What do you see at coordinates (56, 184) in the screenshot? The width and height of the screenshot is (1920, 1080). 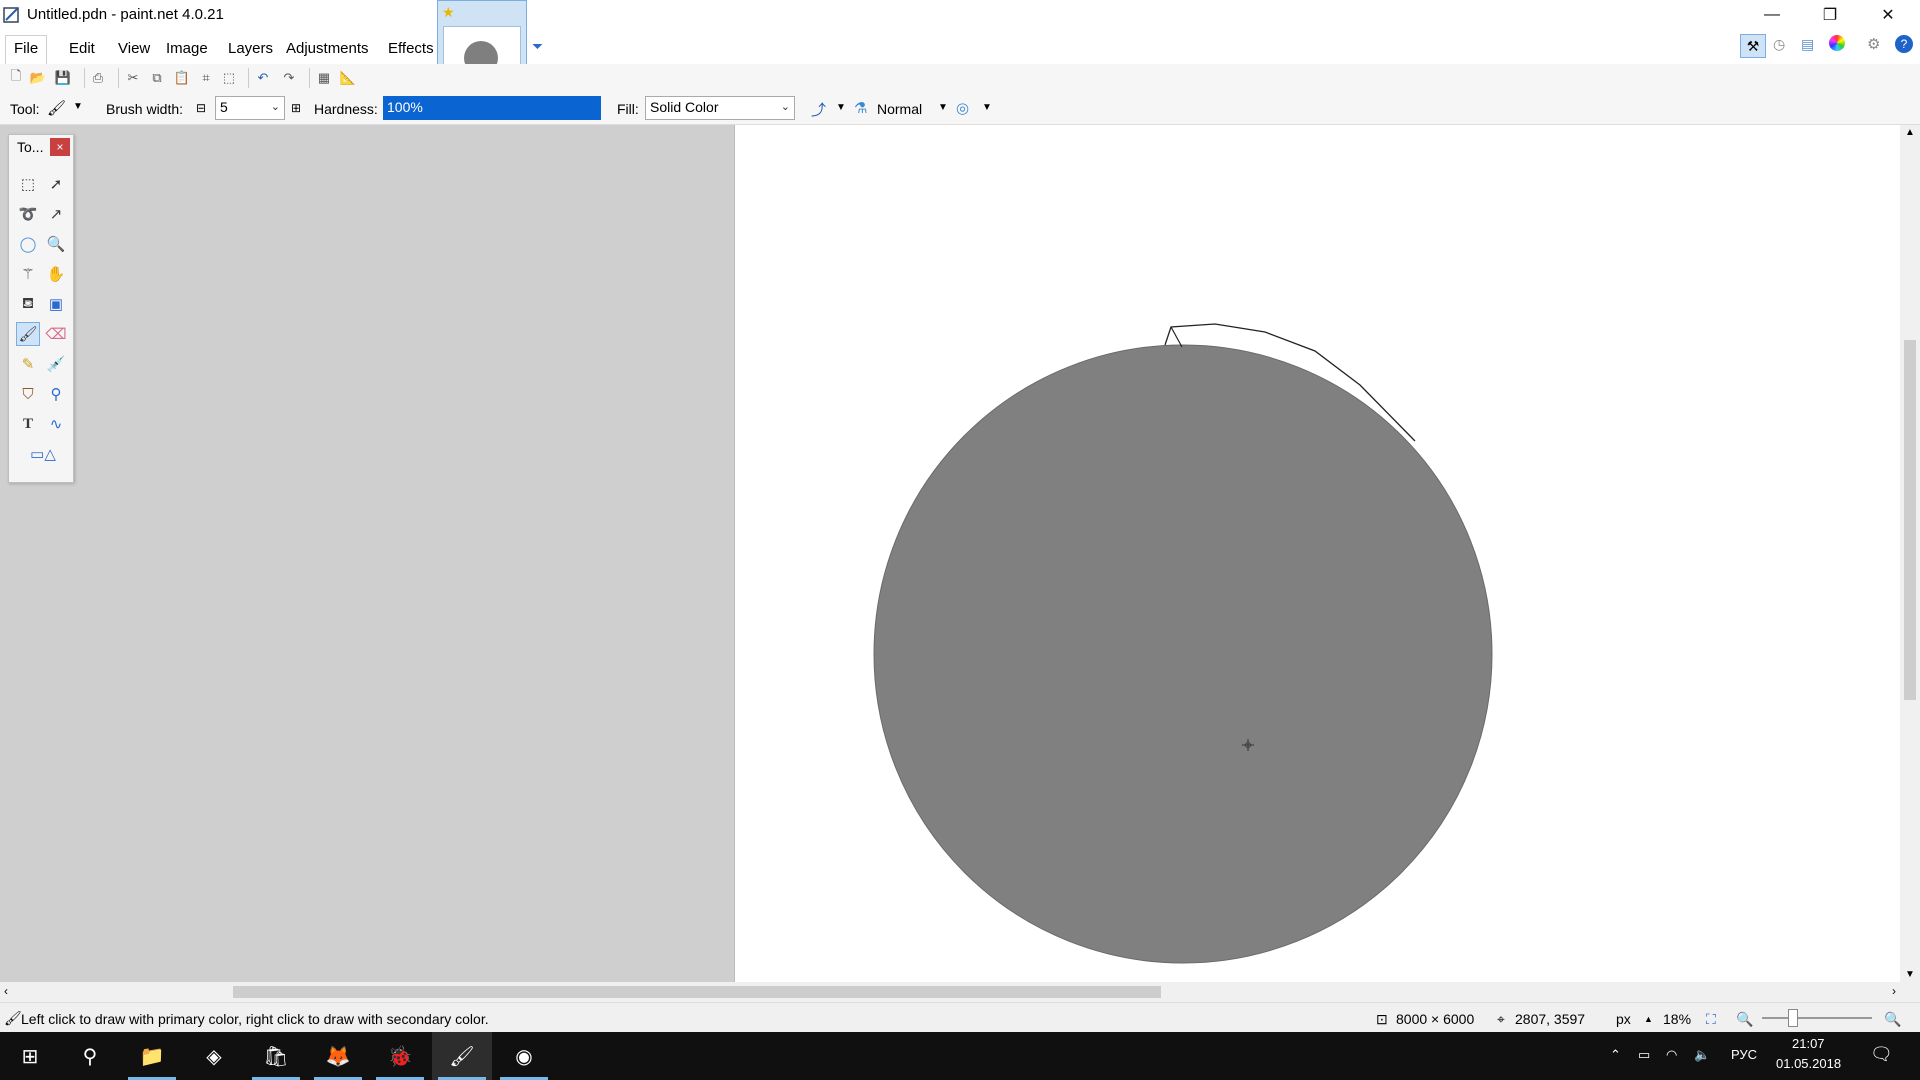 I see `move-selection-icon: ➚` at bounding box center [56, 184].